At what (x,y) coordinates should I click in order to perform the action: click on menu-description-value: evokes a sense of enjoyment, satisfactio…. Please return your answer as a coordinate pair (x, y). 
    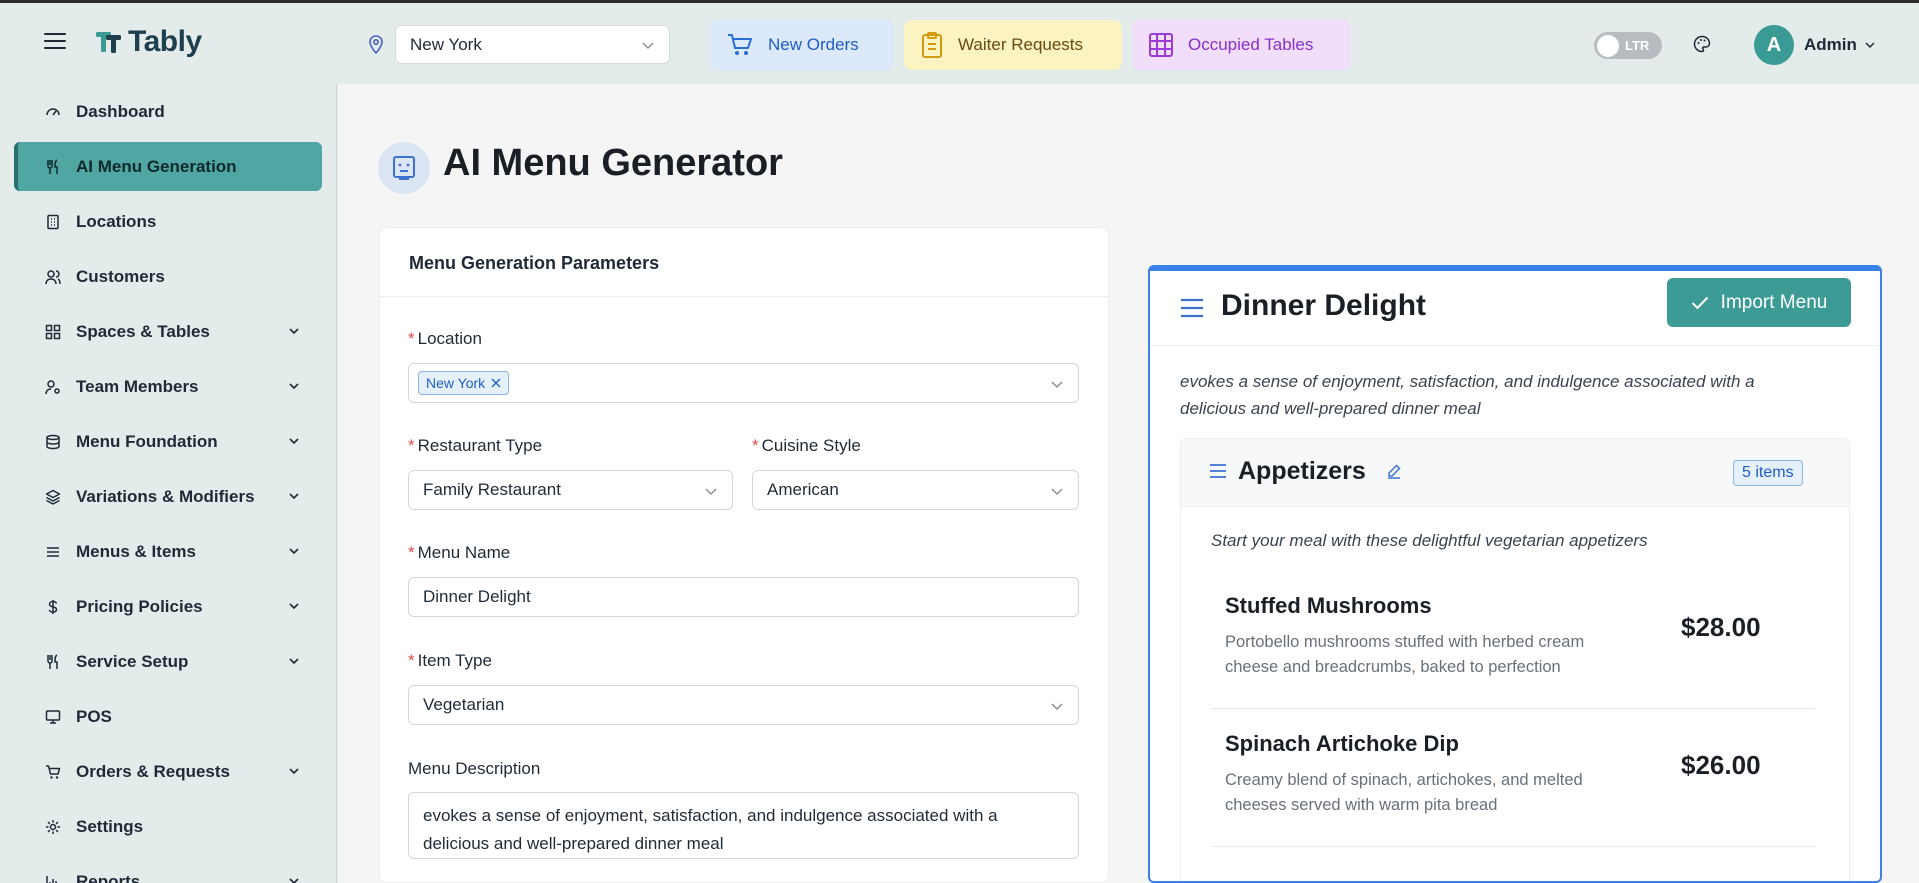
    Looking at the image, I should click on (710, 829).